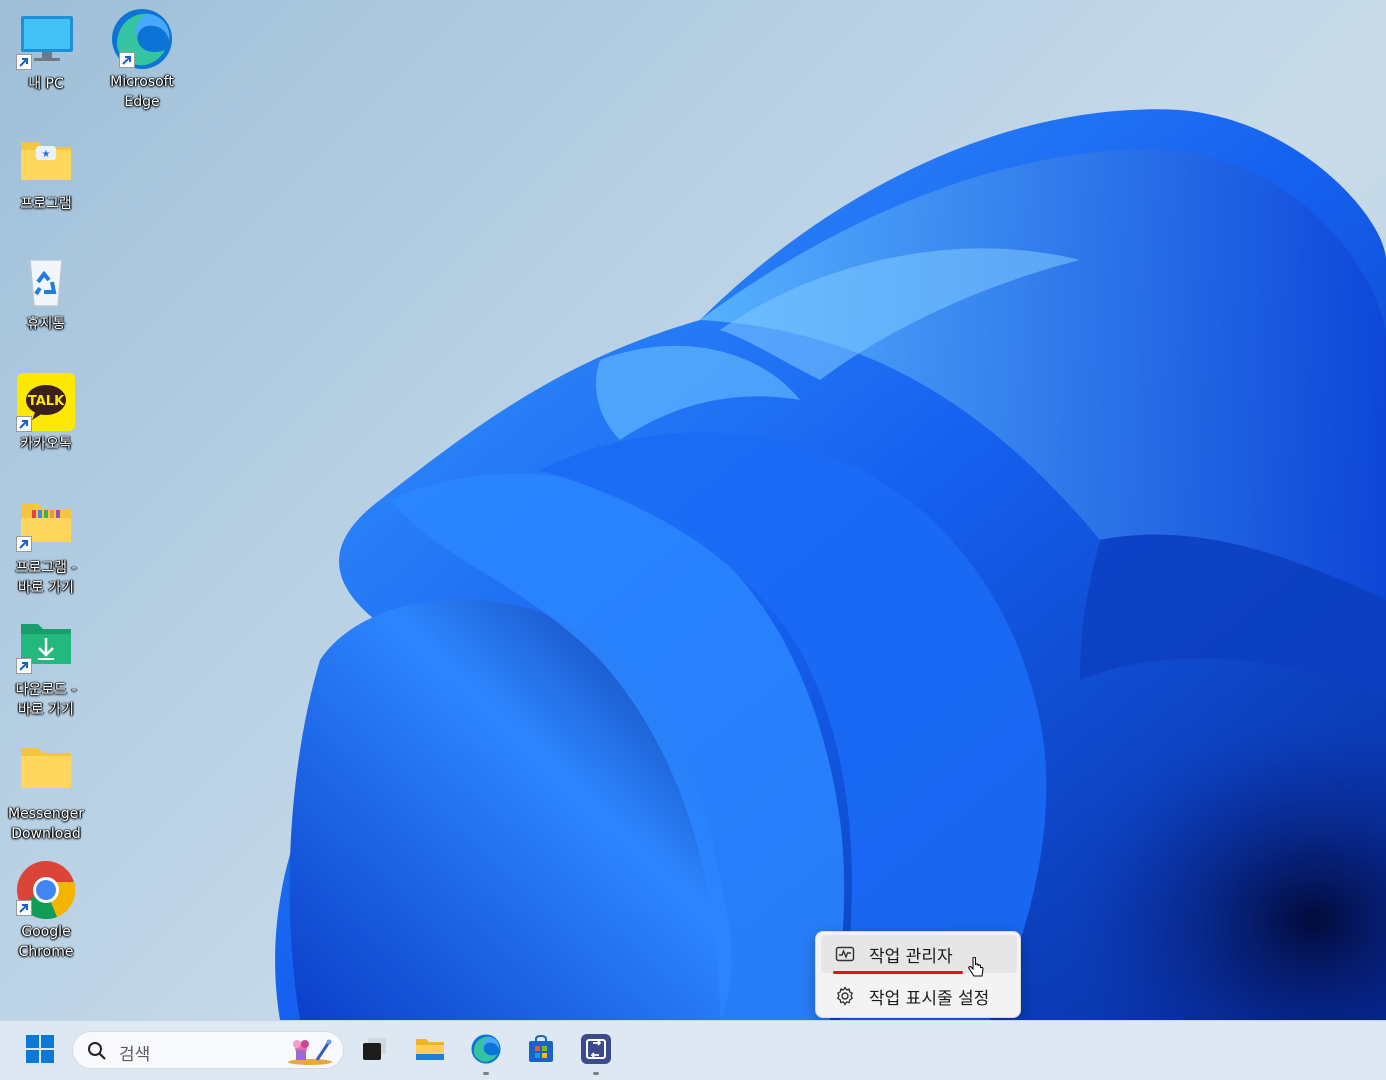 This screenshot has height=1080, width=1386. I want to click on menu-item-task-manager: 작업 관리자, so click(919, 956).